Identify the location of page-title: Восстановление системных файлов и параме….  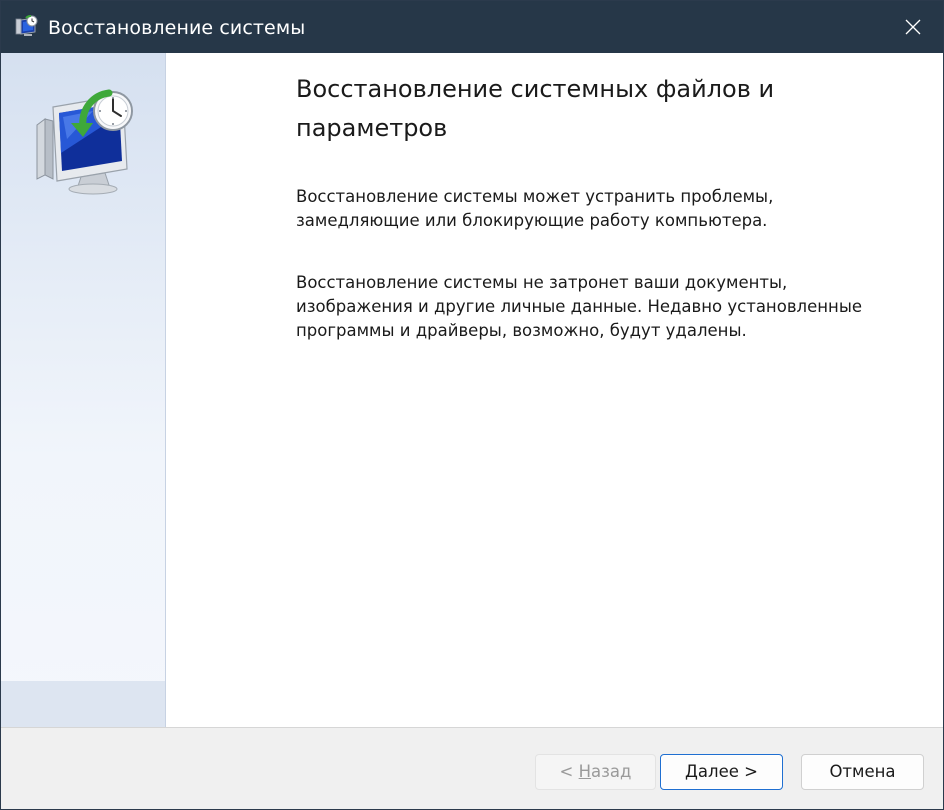
(535, 108).